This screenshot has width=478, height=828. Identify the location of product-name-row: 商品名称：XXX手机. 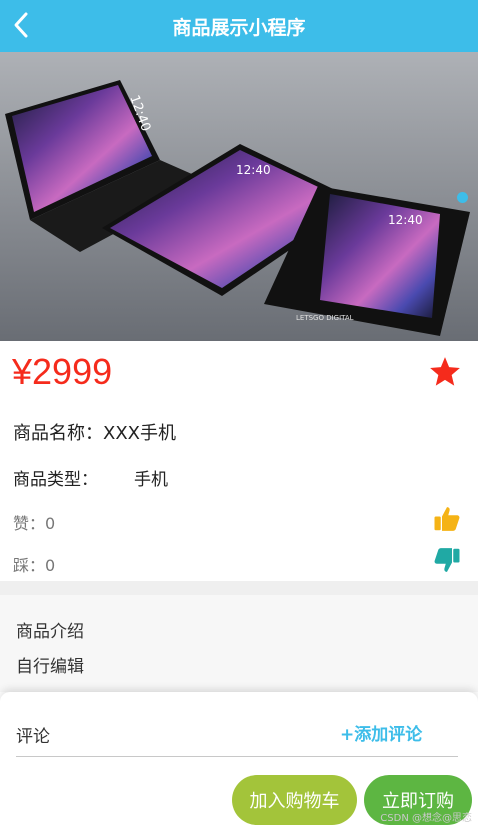
(94, 432).